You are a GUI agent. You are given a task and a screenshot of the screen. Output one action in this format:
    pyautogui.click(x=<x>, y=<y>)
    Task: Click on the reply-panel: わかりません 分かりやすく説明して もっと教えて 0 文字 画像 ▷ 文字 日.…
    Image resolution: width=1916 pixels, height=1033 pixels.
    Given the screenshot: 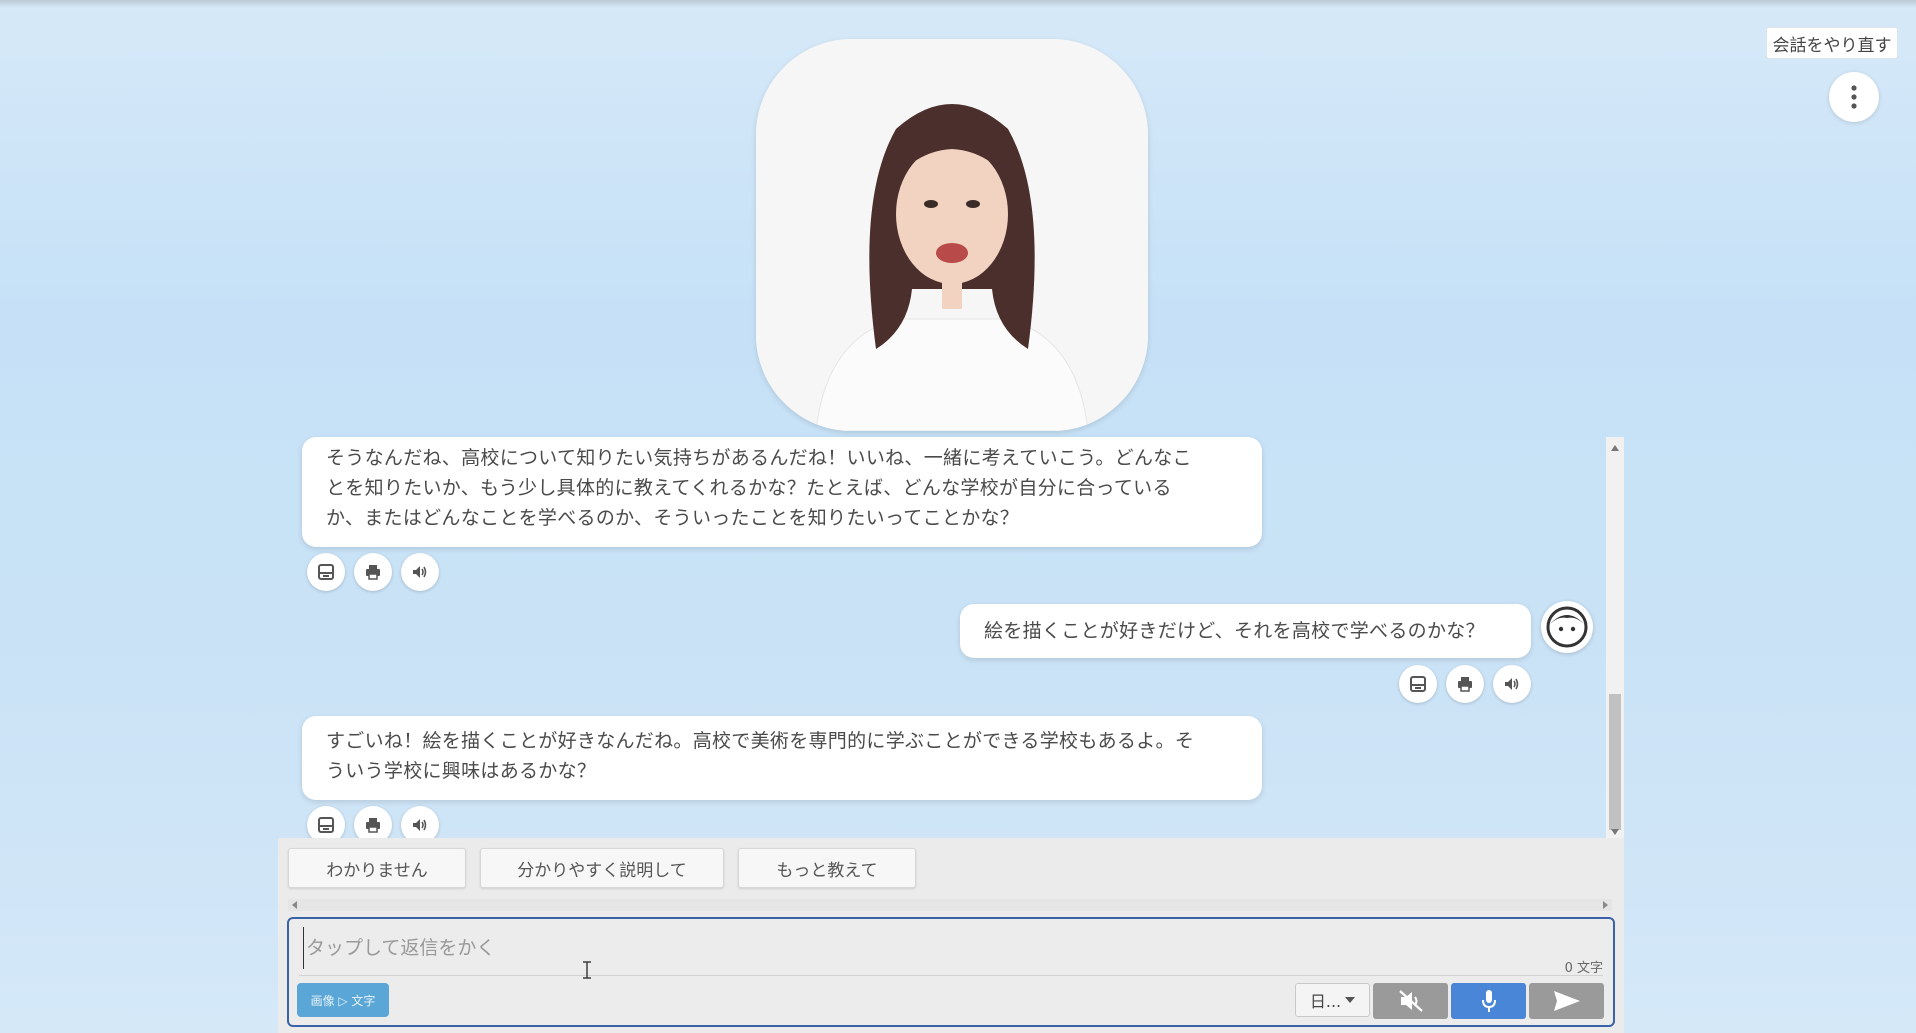 What is the action you would take?
    pyautogui.click(x=951, y=935)
    